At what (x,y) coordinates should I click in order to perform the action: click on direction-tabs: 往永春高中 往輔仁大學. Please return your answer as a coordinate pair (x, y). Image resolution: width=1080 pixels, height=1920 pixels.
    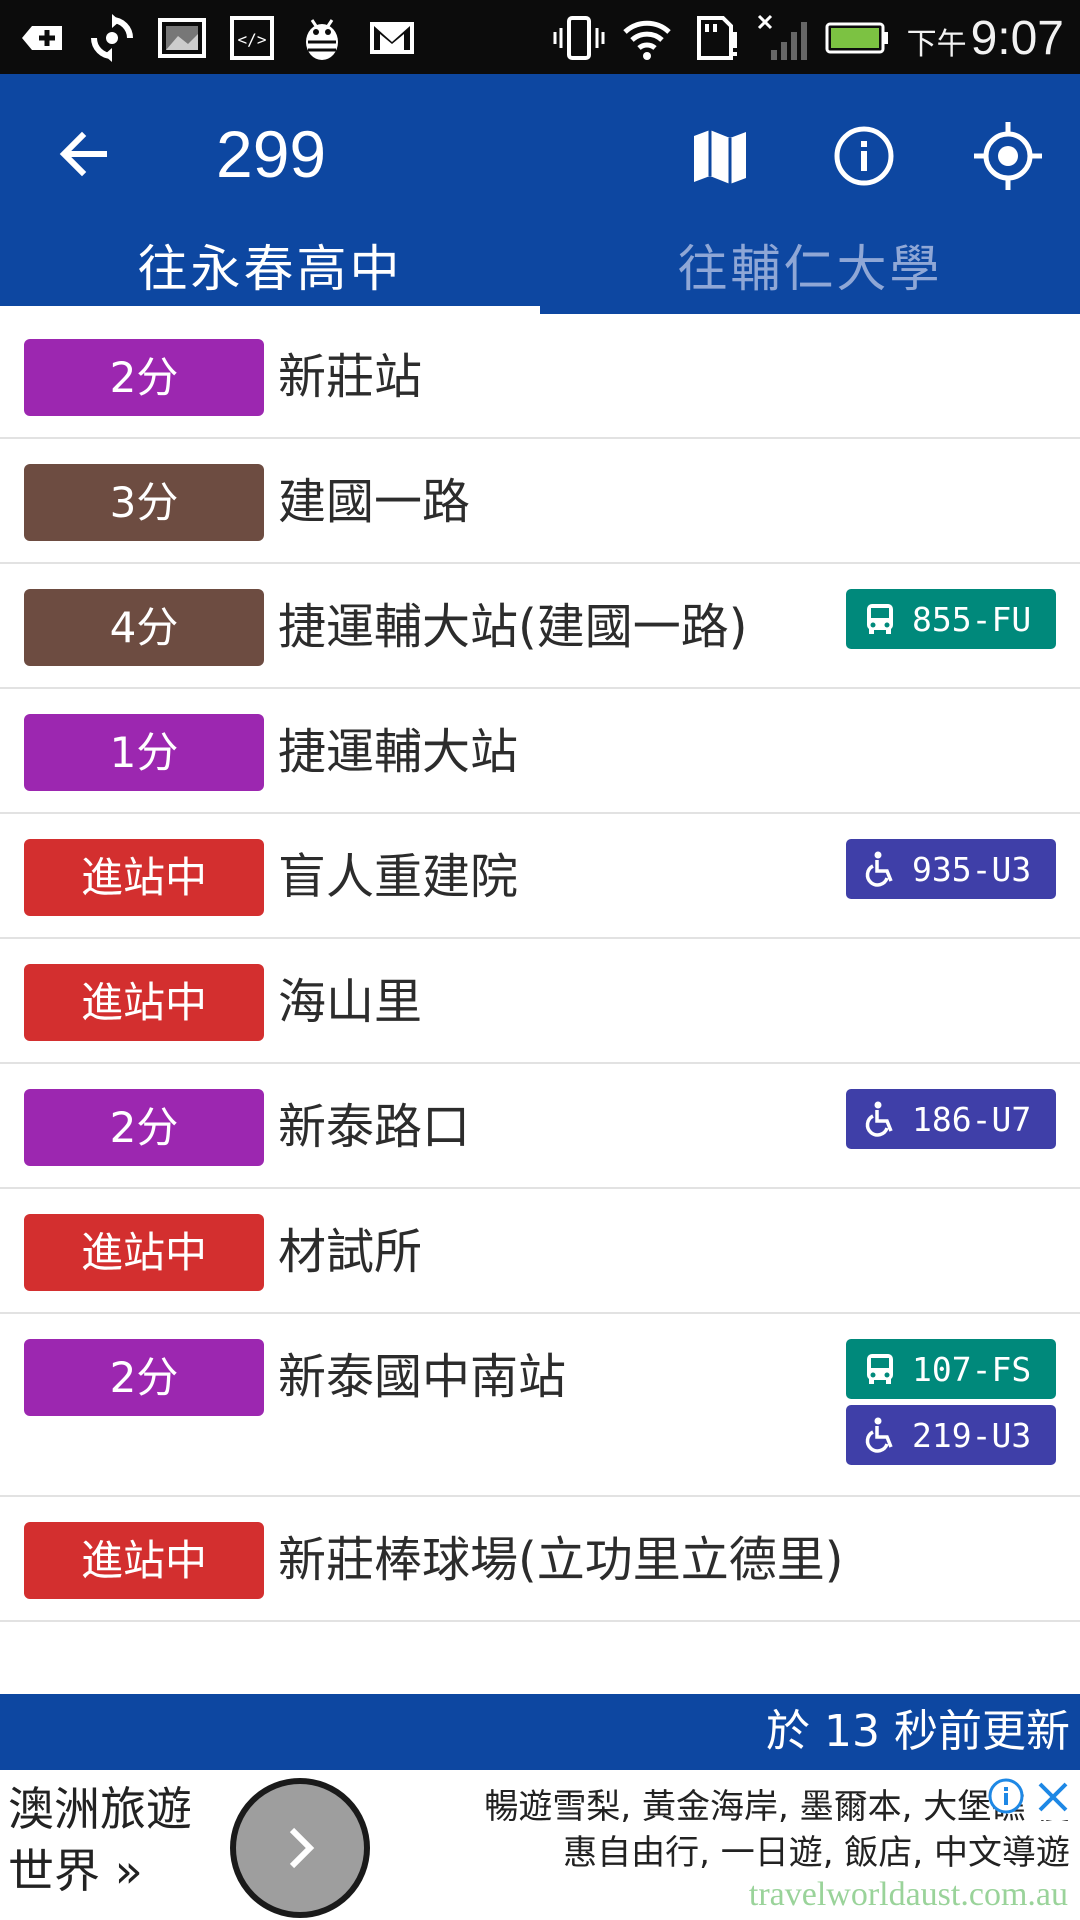
    Looking at the image, I should click on (540, 274).